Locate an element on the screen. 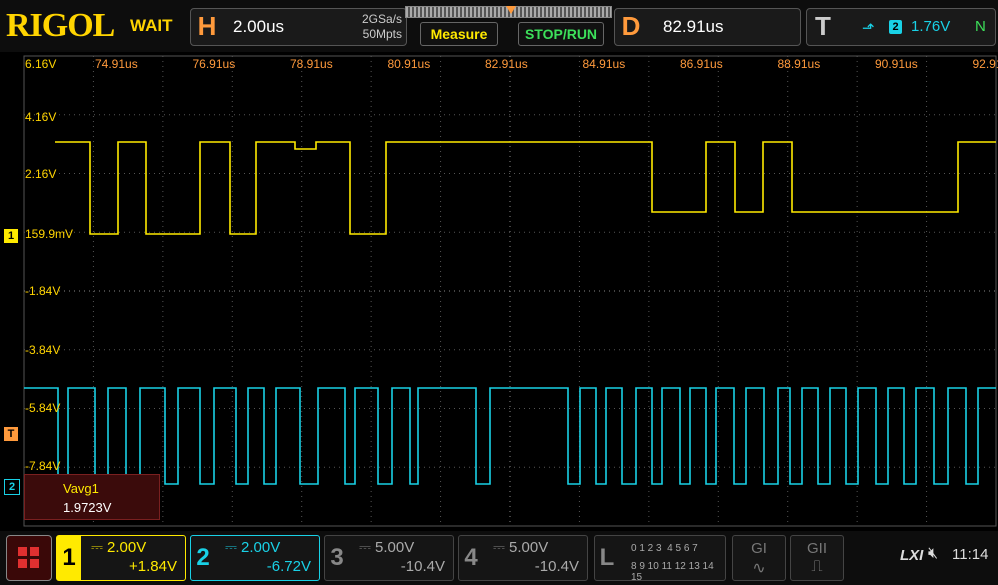 This screenshot has height=585, width=998. x-tick-label: 88.91us is located at coordinates (799, 64).